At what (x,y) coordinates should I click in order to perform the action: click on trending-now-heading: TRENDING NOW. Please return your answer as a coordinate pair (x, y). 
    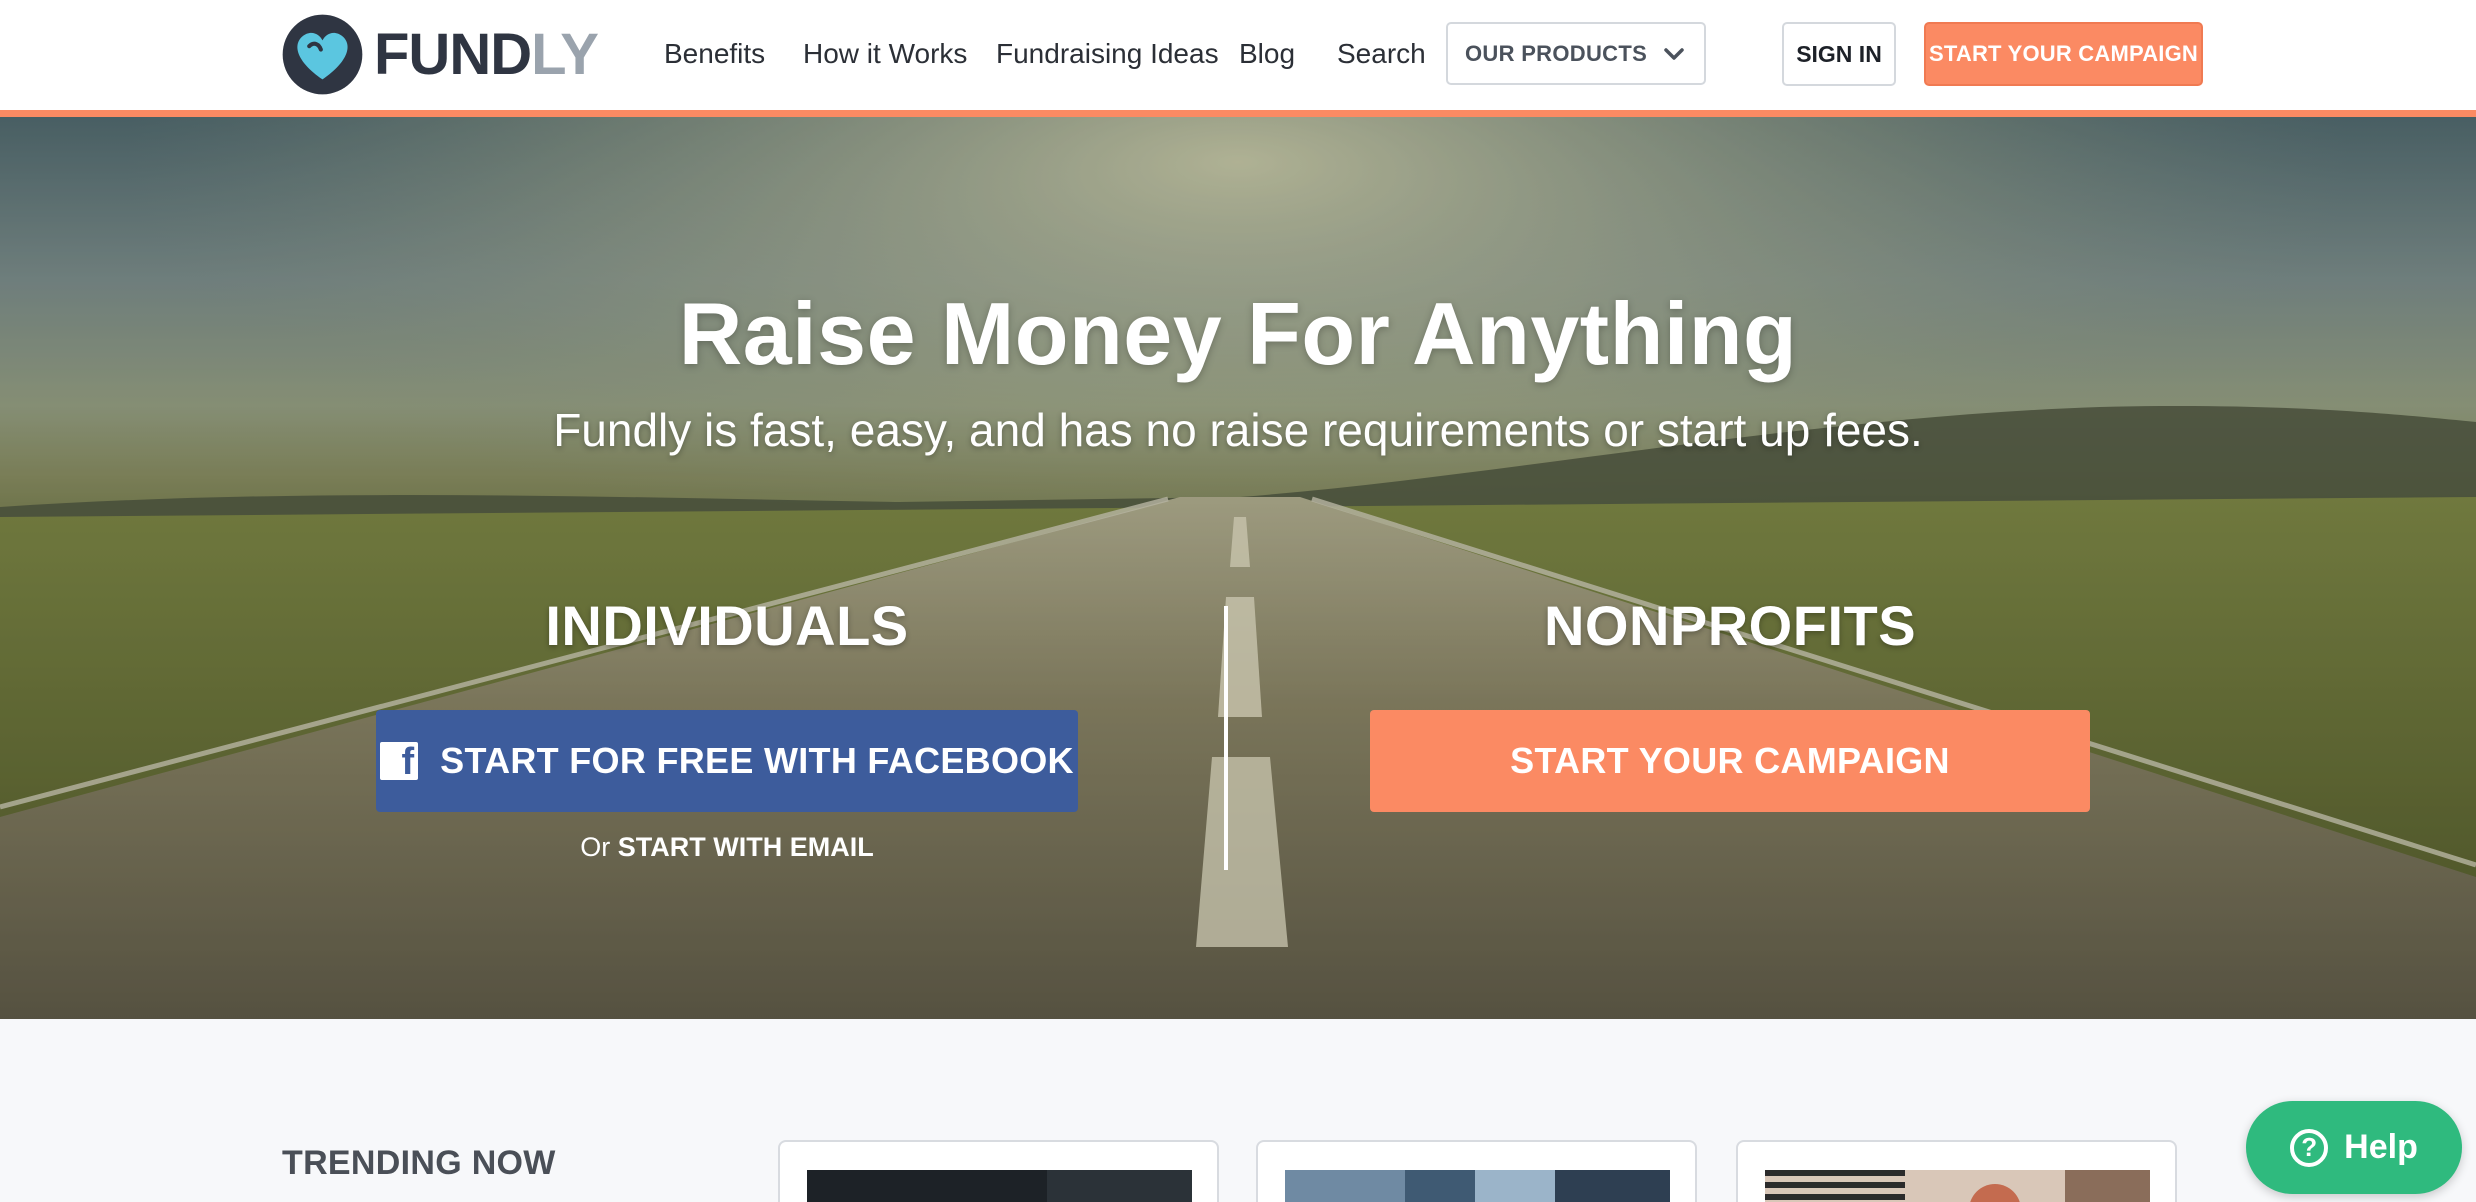
    Looking at the image, I should click on (419, 1163).